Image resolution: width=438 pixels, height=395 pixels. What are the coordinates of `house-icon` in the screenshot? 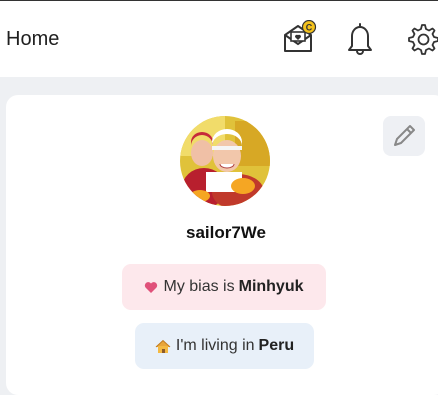 It's located at (163, 346).